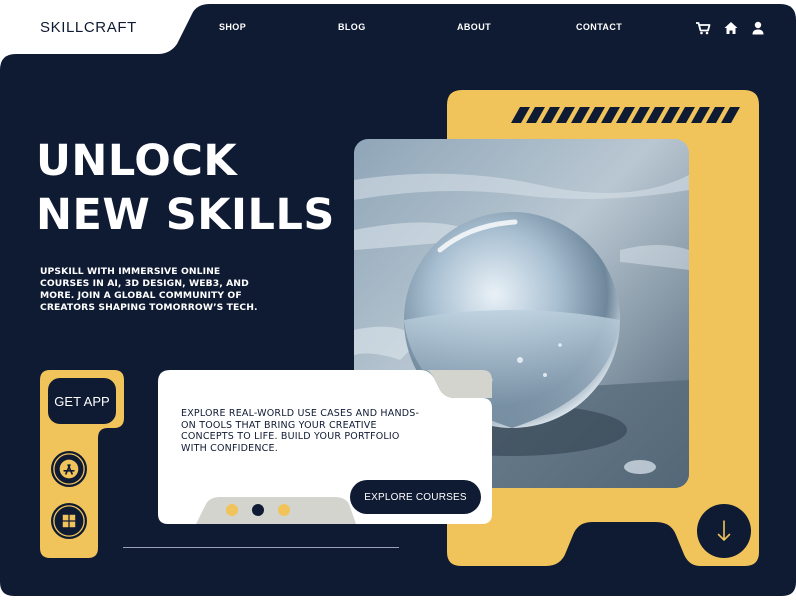 This screenshot has width=796, height=600. What do you see at coordinates (758, 28) in the screenshot?
I see `user-icon` at bounding box center [758, 28].